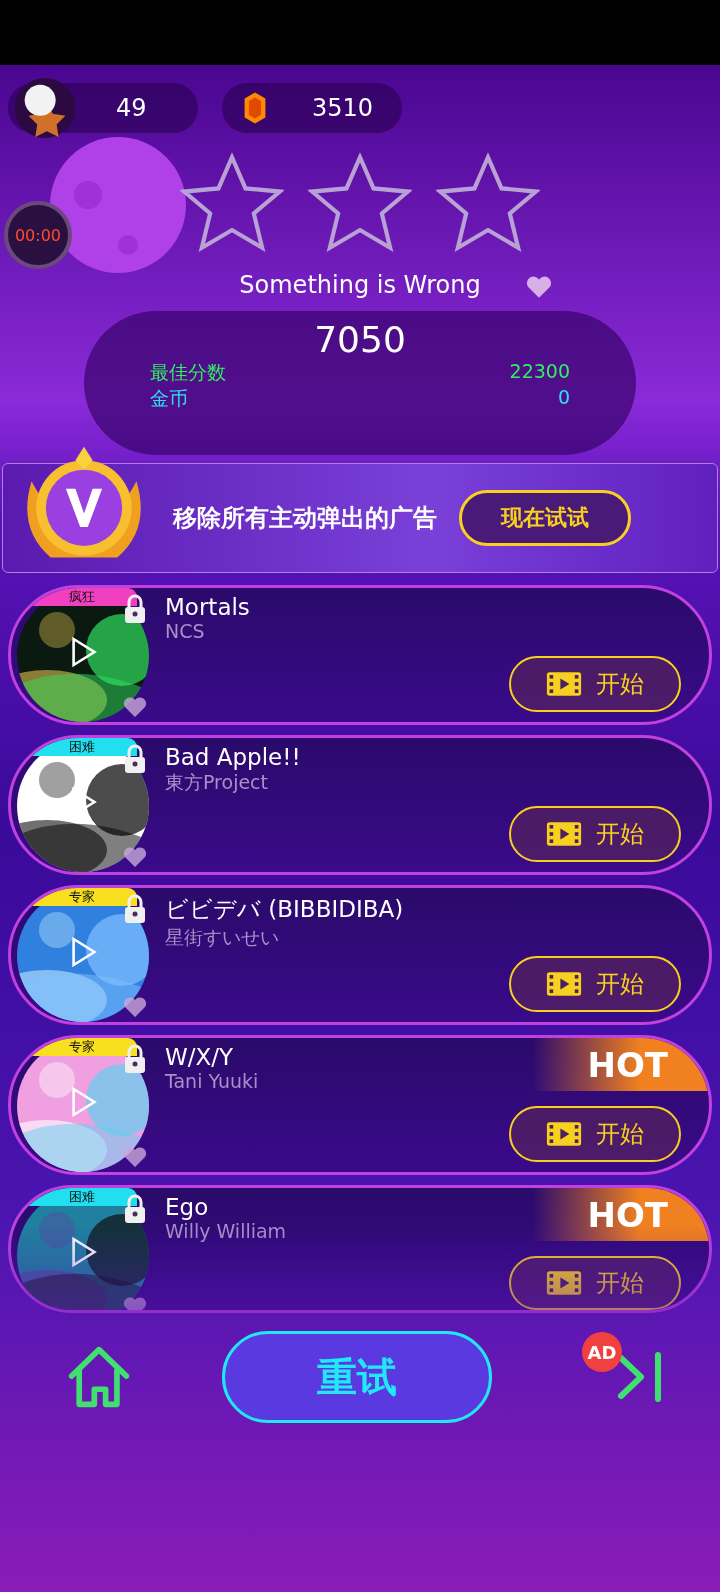 The image size is (720, 1592). Describe the element at coordinates (360, 955) in the screenshot. I see `song-card: 专家 ビビデバ (BIBBIDIBA) 星街すいせい 开始` at that location.